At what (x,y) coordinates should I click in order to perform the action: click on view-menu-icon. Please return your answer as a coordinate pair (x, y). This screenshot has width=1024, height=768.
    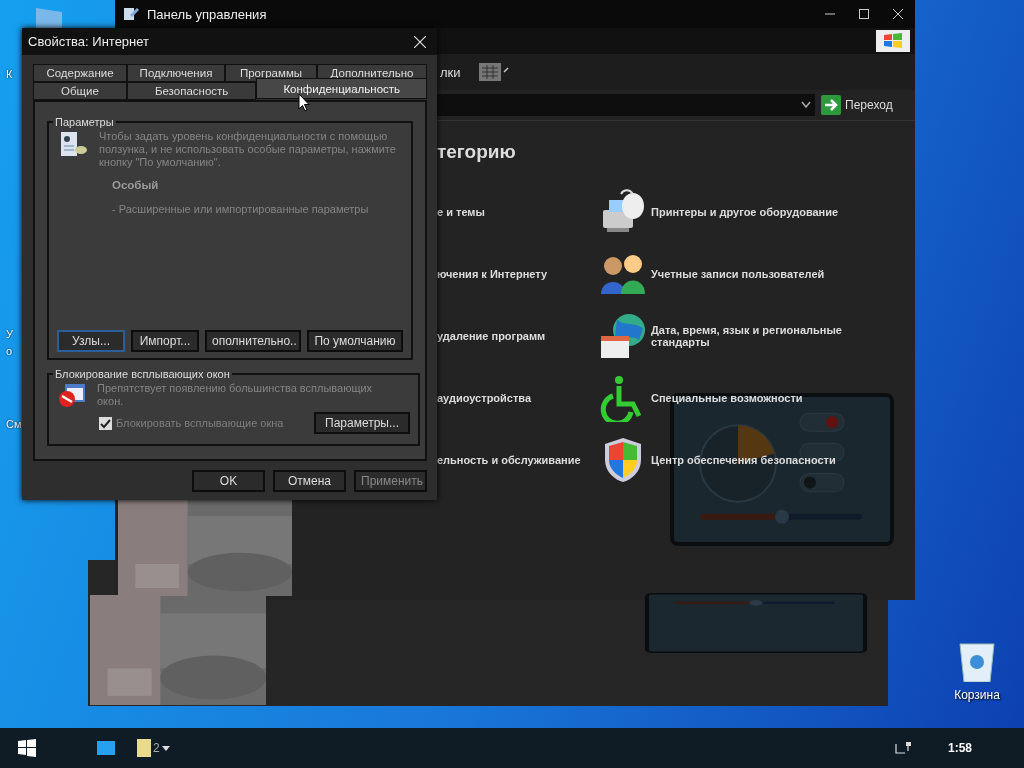
    Looking at the image, I should click on (493, 72).